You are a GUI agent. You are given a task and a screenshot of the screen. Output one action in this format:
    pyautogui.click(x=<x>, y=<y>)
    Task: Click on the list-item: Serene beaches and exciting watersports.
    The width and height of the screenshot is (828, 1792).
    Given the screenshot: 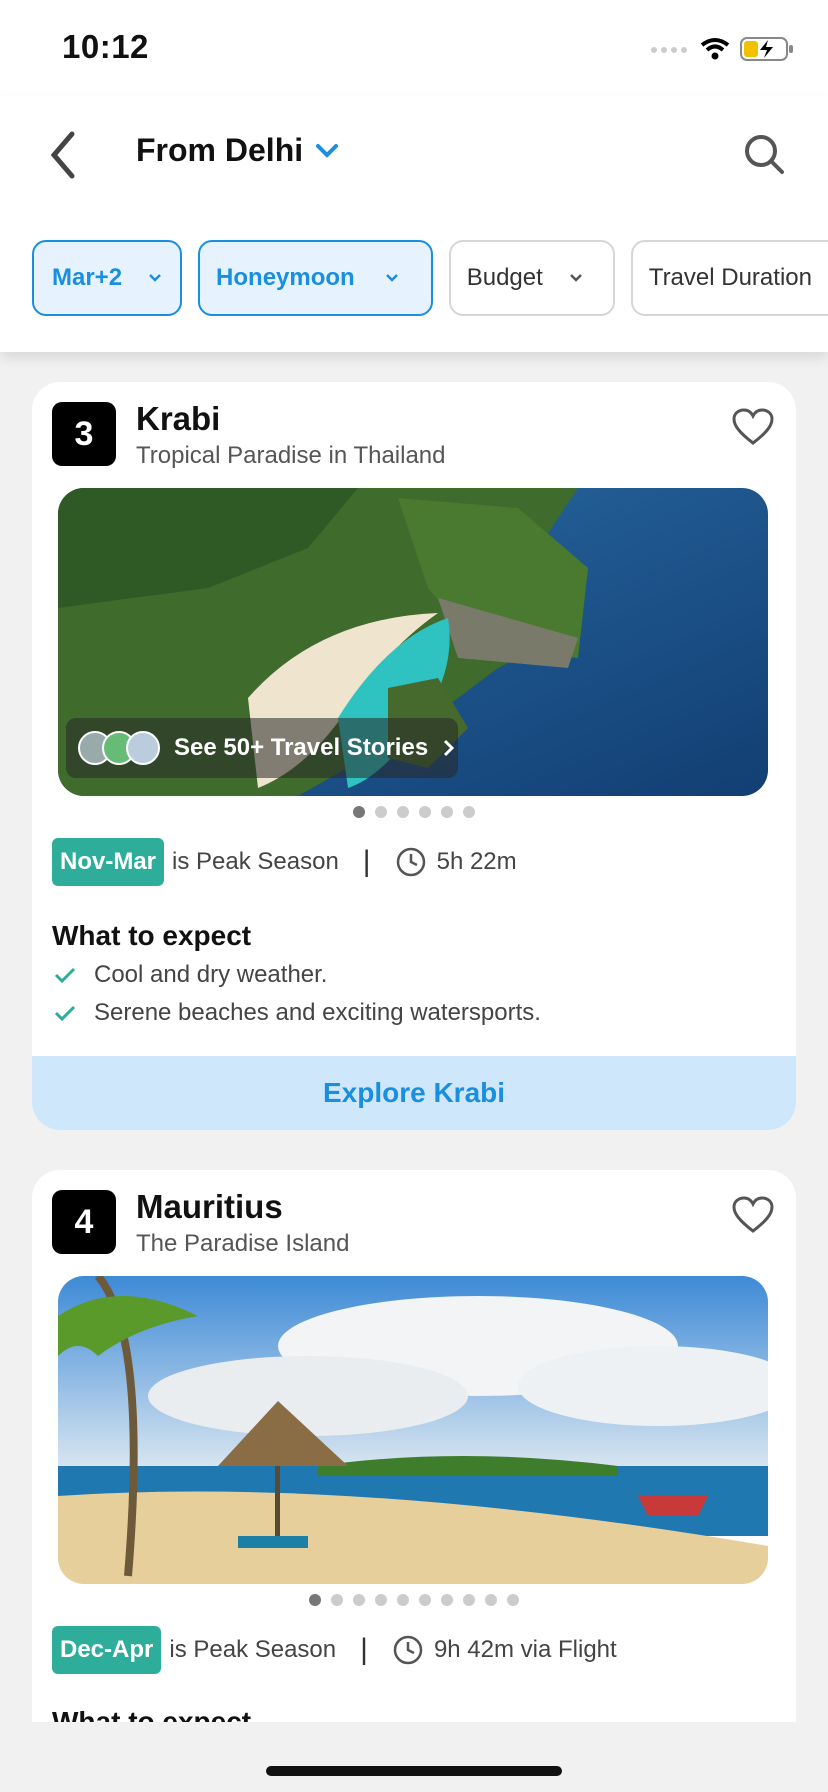 What is the action you would take?
    pyautogui.click(x=297, y=1013)
    